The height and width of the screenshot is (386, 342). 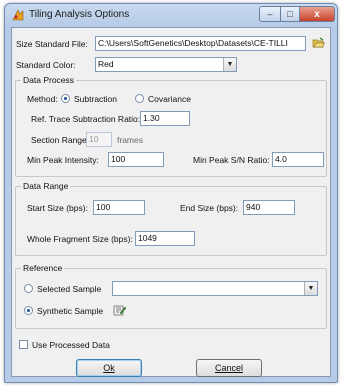 I want to click on cancel-button-label: Cancel, so click(x=228, y=368).